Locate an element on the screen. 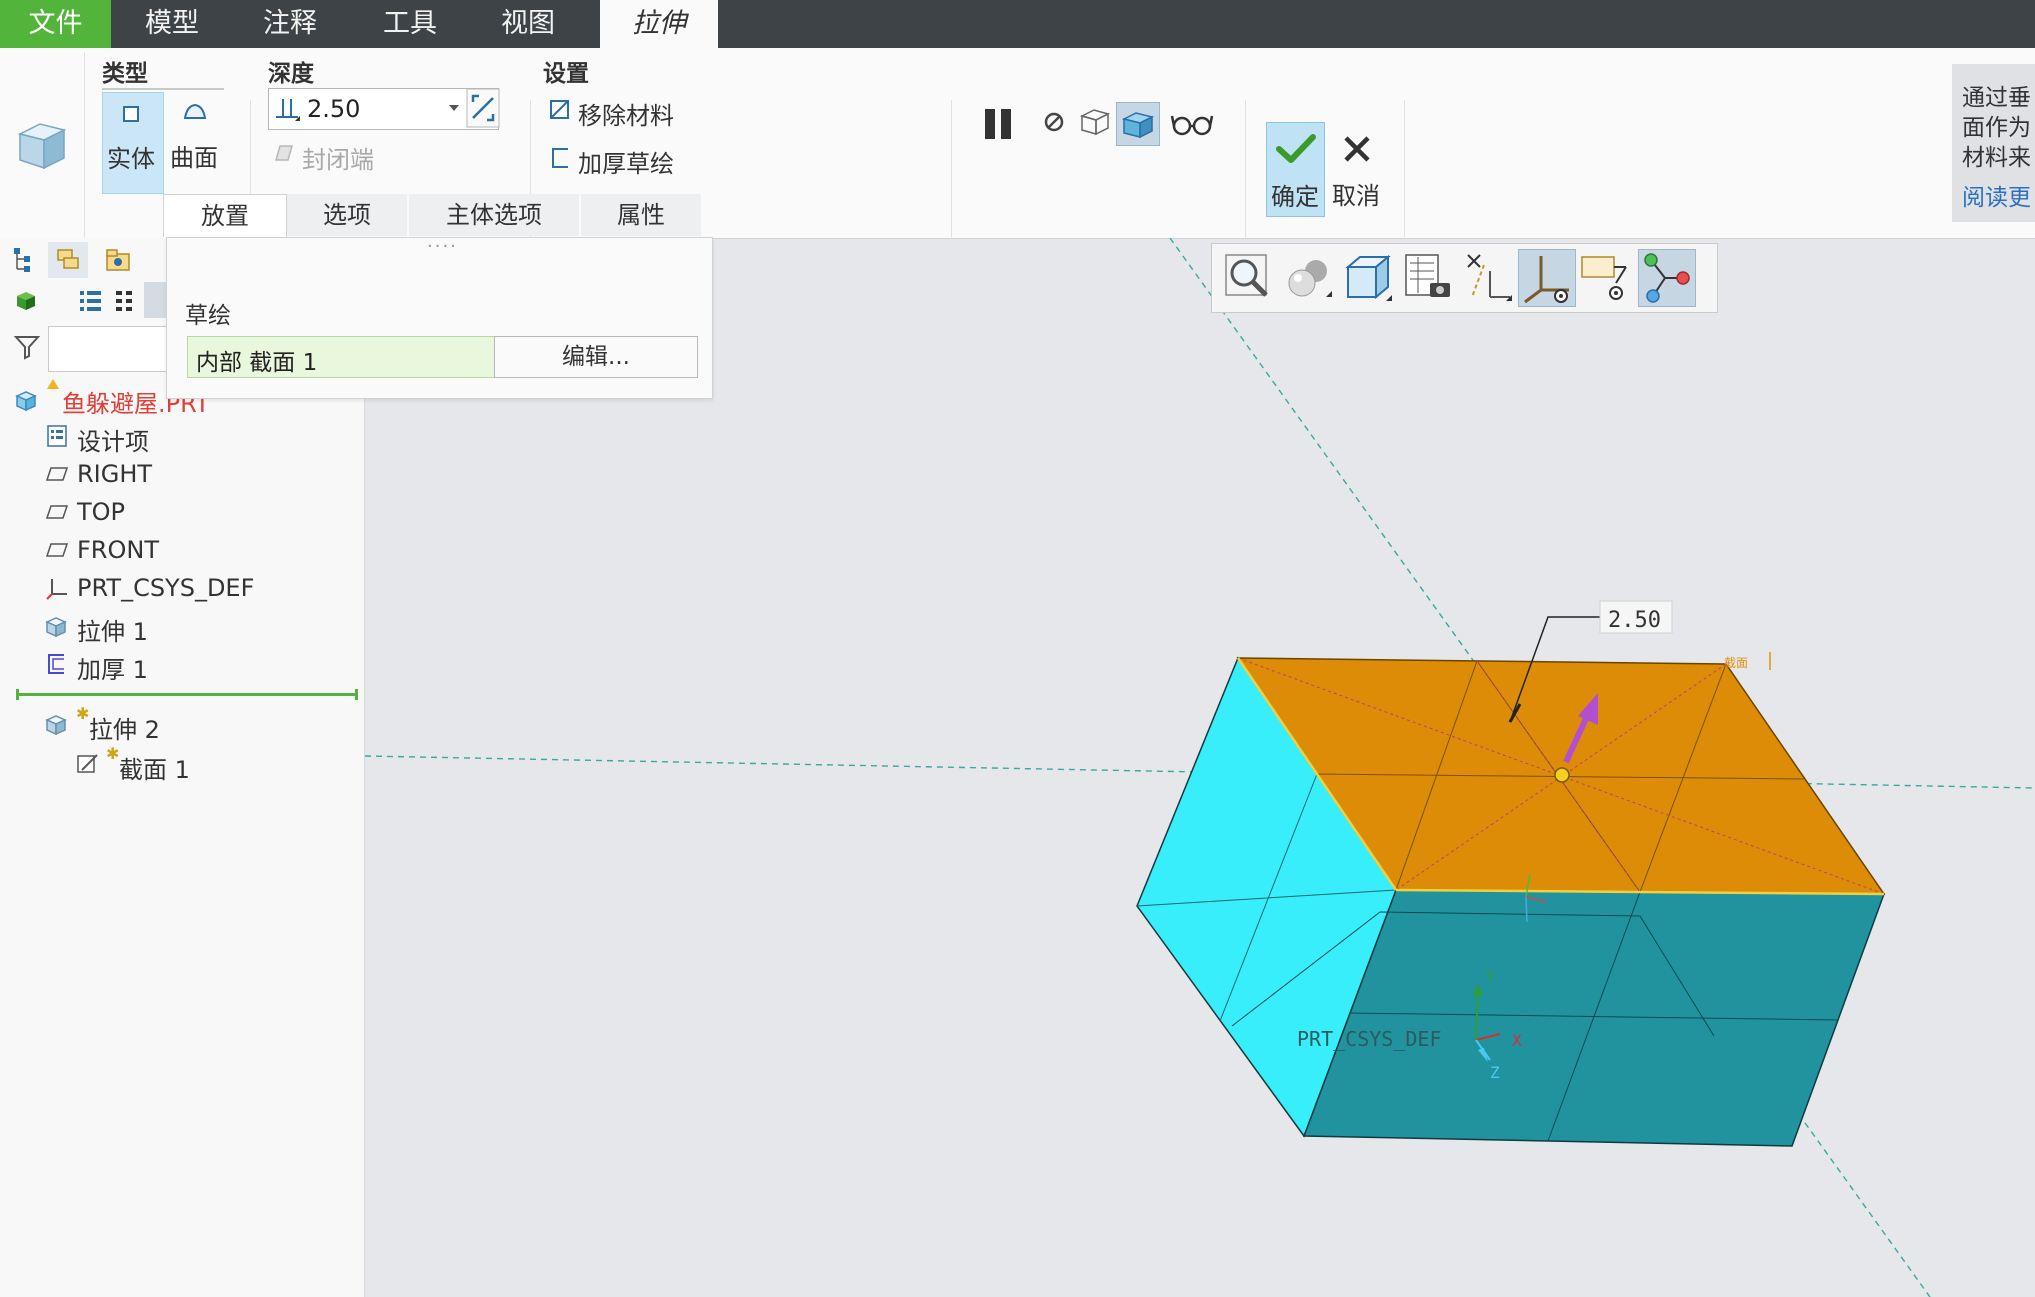 This screenshot has height=1297, width=2035. menu-extrude: 拉伸 is located at coordinates (659, 24).